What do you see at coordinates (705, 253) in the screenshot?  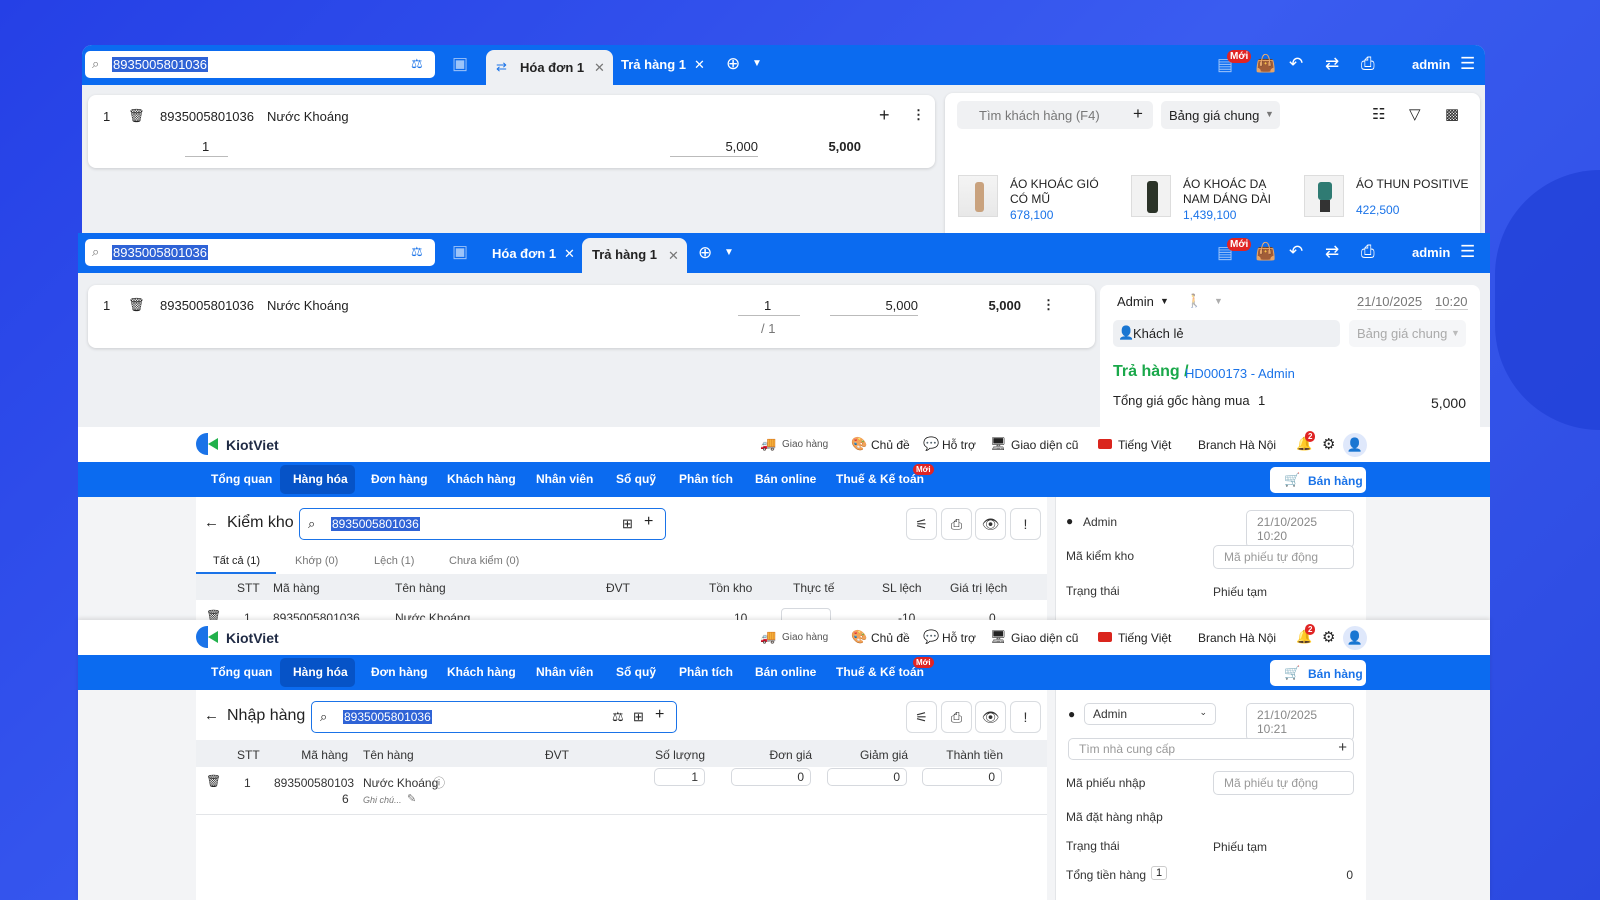 I see `add-tab-icon: ⊕` at bounding box center [705, 253].